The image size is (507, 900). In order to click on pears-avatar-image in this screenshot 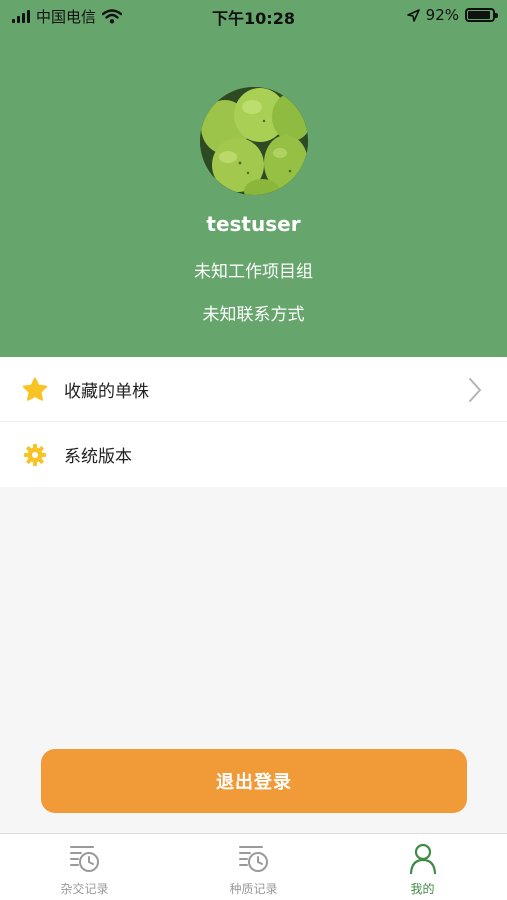, I will do `click(254, 141)`.